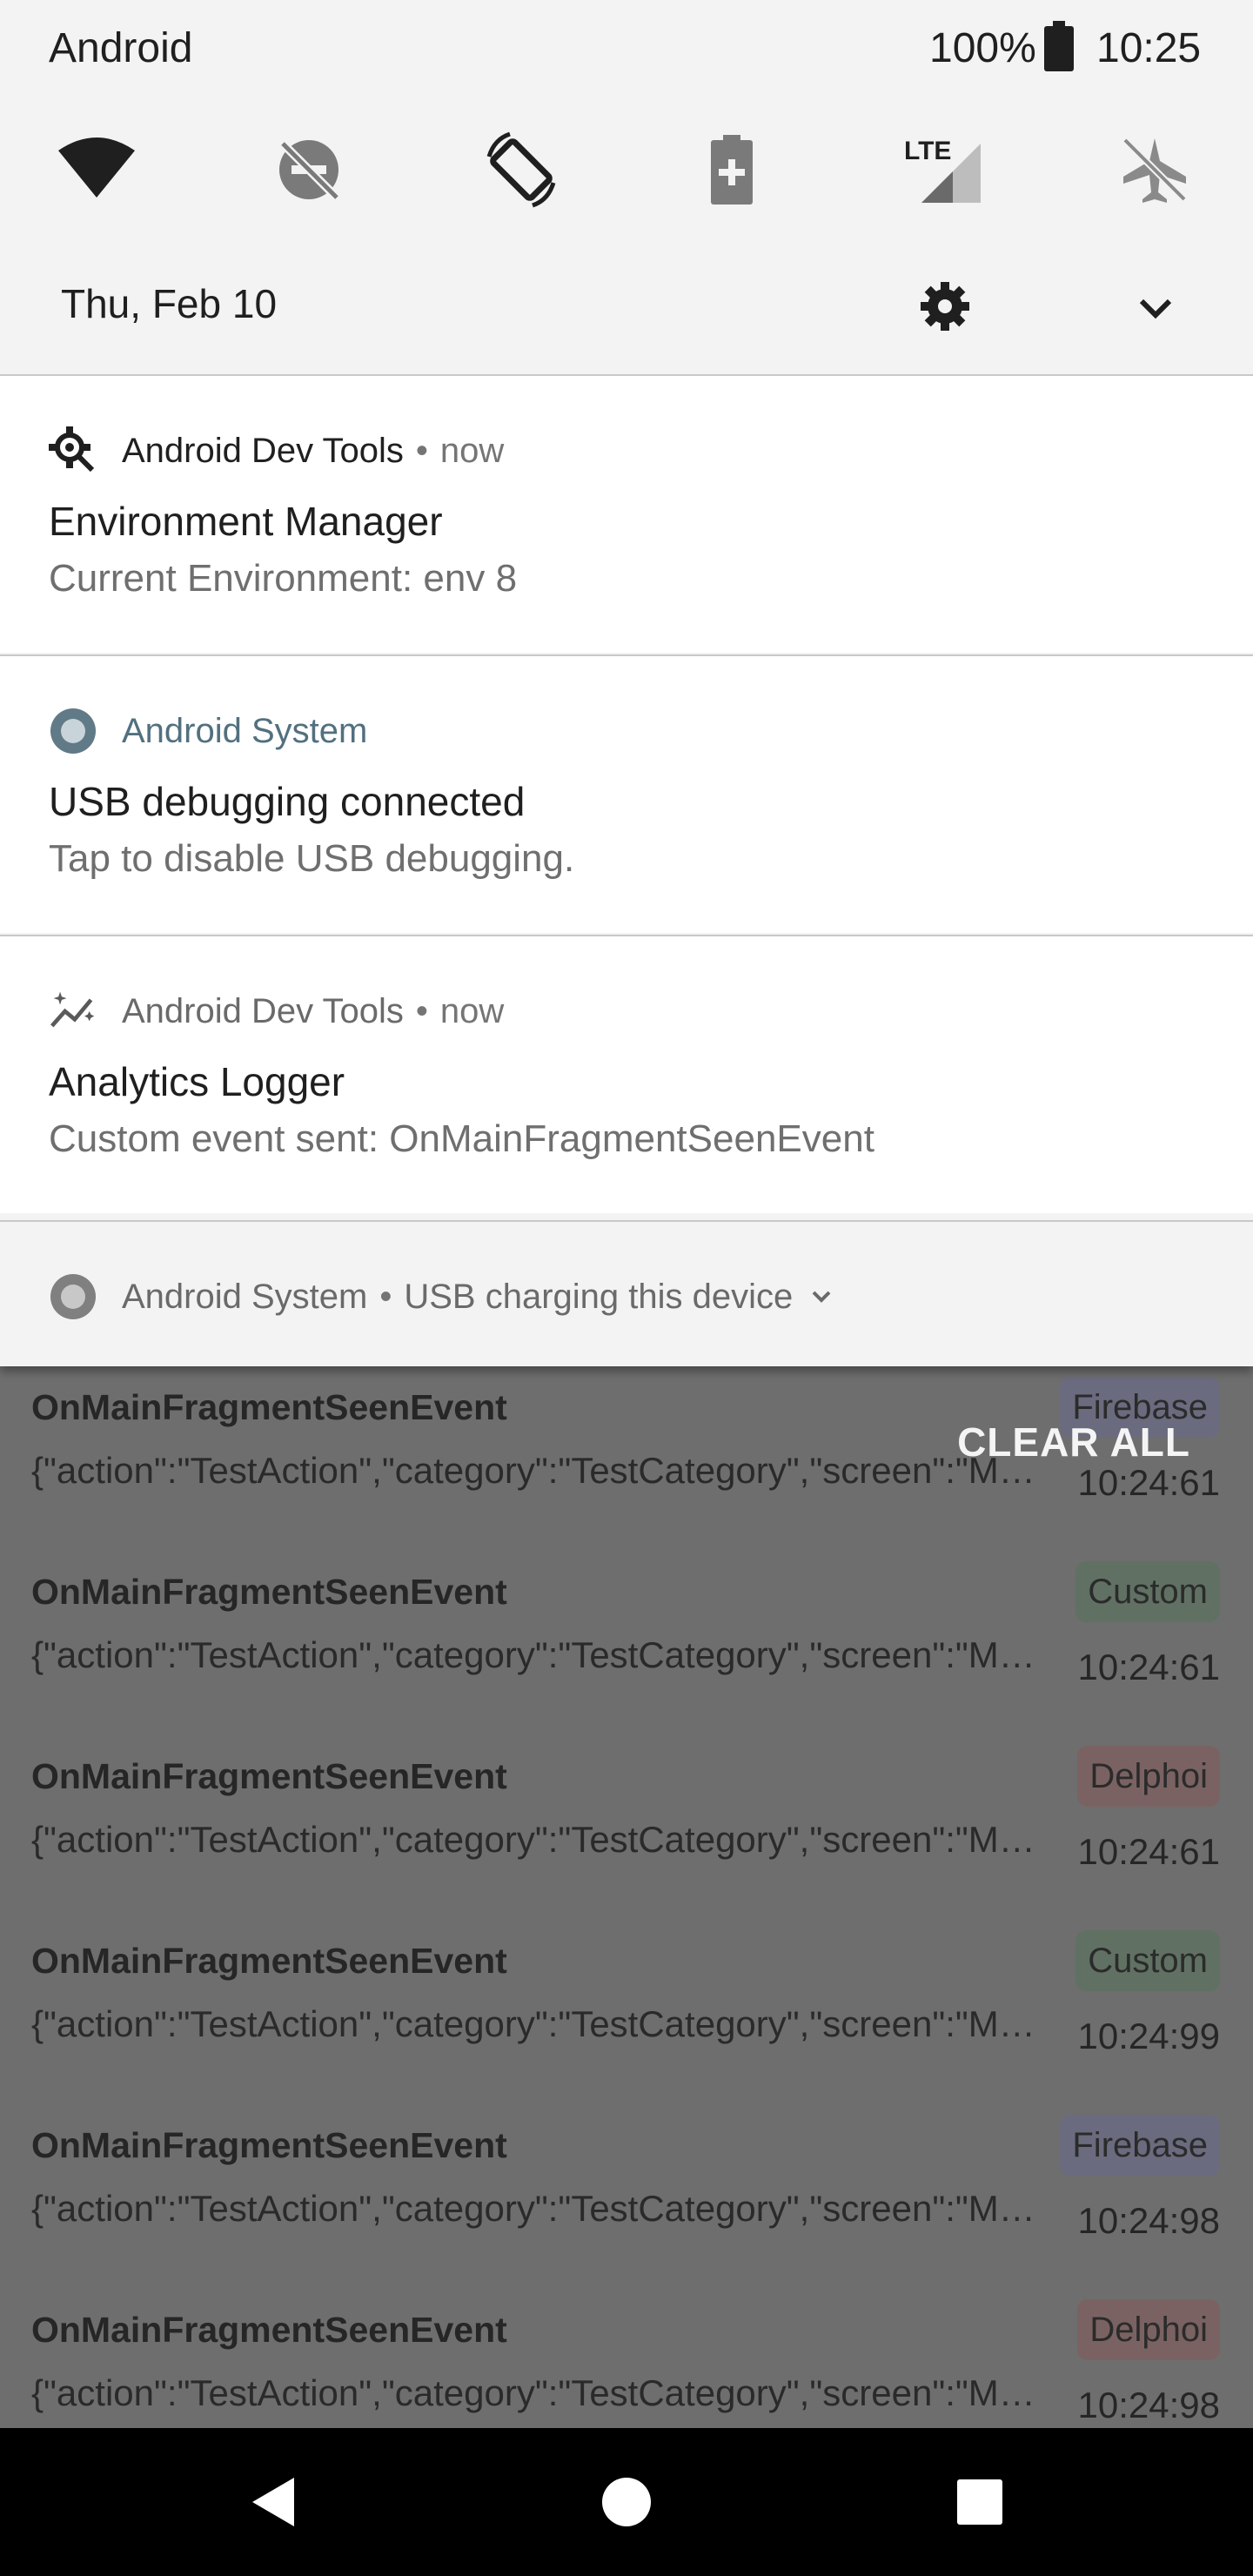  What do you see at coordinates (312, 858) in the screenshot?
I see `notification-text: Tap to disable USB debugging.` at bounding box center [312, 858].